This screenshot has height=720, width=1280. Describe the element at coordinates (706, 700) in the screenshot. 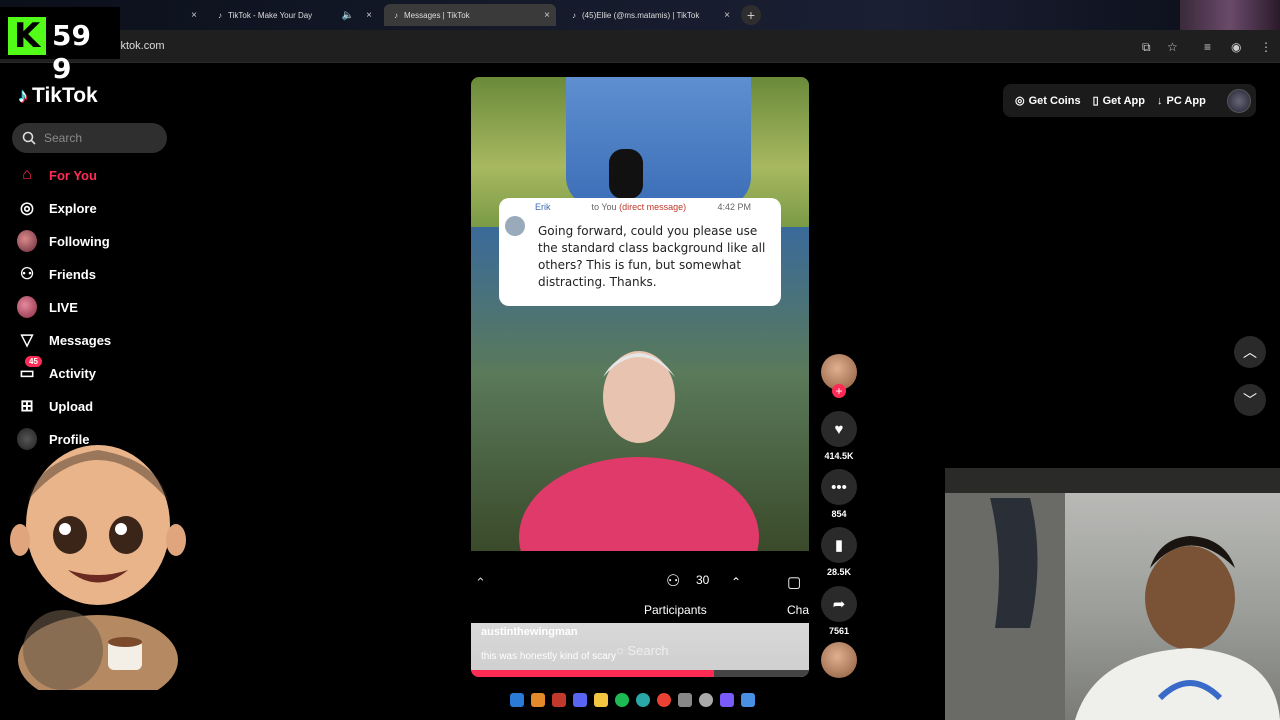

I see `settings-icon` at that location.